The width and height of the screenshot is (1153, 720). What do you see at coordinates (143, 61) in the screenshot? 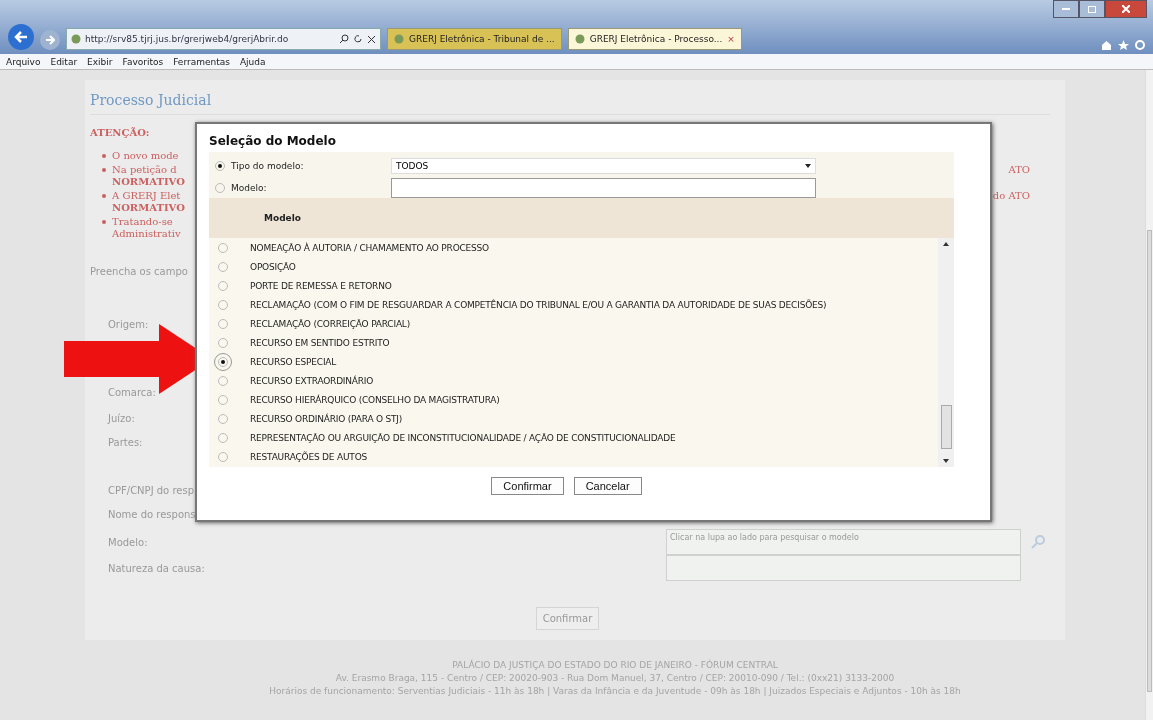
I see `menu-item: Favoritos` at bounding box center [143, 61].